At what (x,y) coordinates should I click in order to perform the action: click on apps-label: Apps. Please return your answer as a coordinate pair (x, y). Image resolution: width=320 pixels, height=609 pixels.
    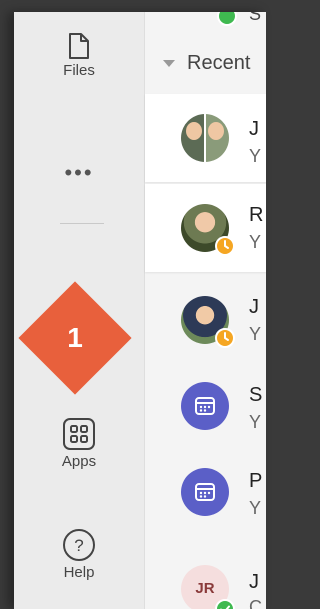
    Looking at the image, I should click on (79, 461).